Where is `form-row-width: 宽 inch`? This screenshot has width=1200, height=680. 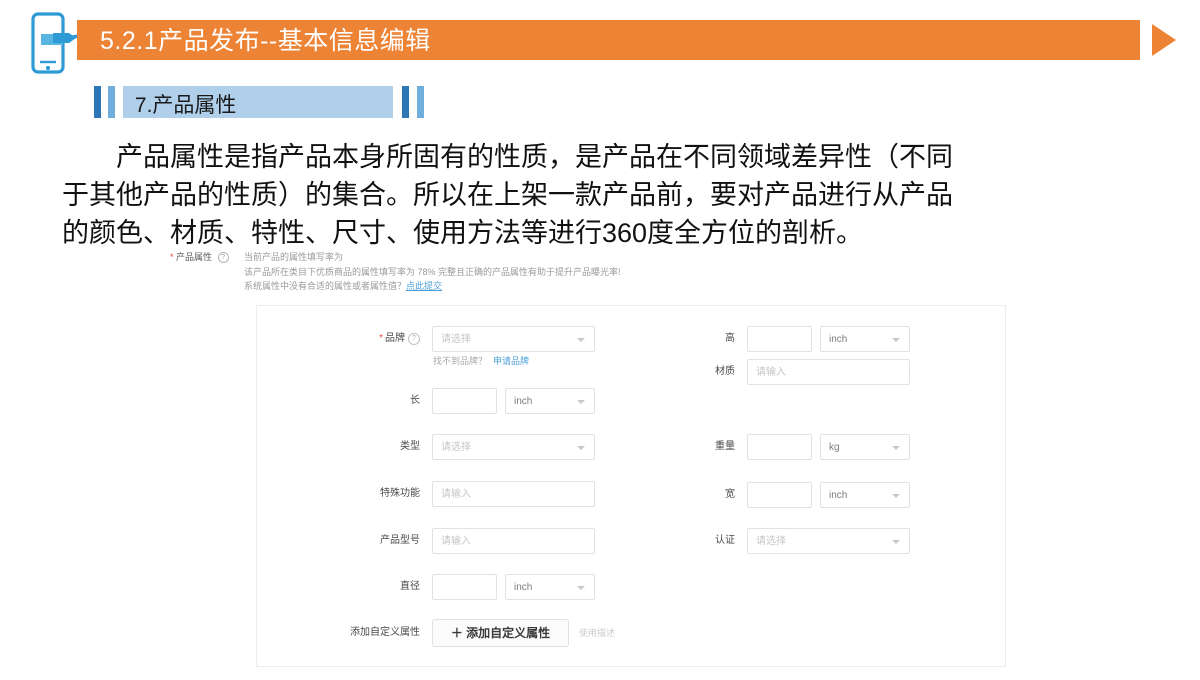 form-row-width: 宽 inch is located at coordinates (846, 495).